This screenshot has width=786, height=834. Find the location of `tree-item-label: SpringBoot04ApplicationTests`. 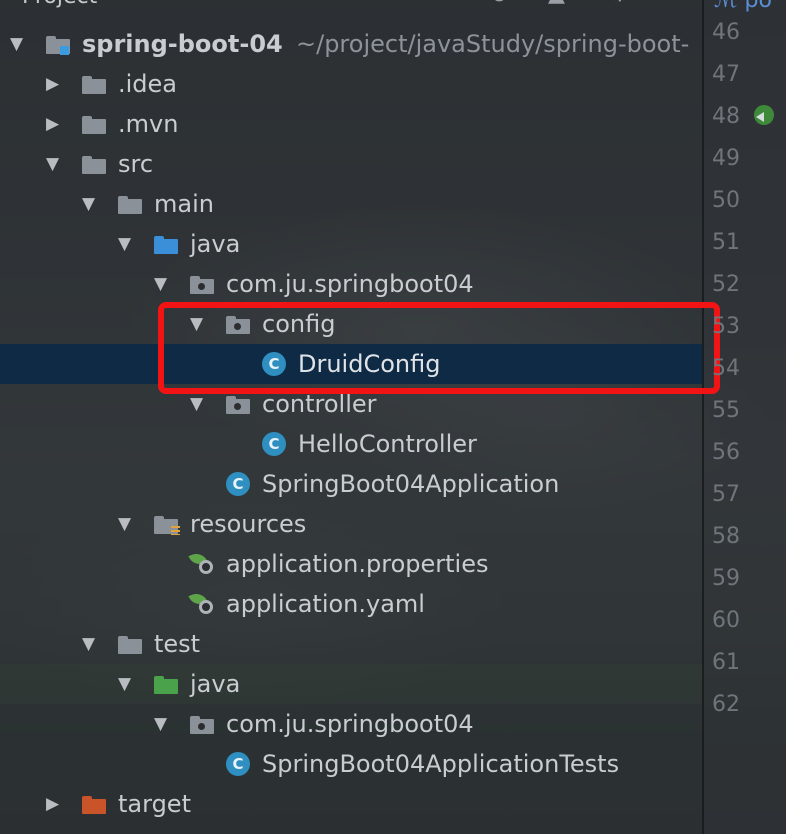

tree-item-label: SpringBoot04ApplicationTests is located at coordinates (441, 764).